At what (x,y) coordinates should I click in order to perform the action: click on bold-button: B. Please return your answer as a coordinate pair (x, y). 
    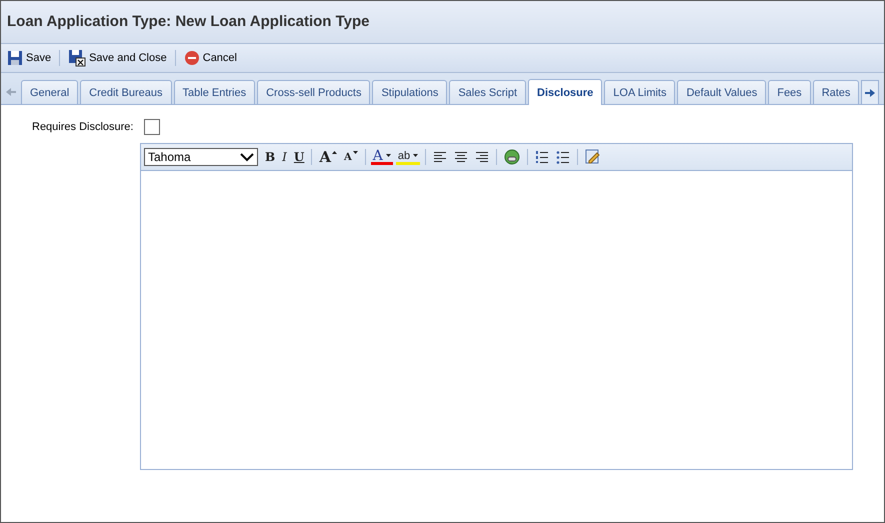
    Looking at the image, I should click on (270, 157).